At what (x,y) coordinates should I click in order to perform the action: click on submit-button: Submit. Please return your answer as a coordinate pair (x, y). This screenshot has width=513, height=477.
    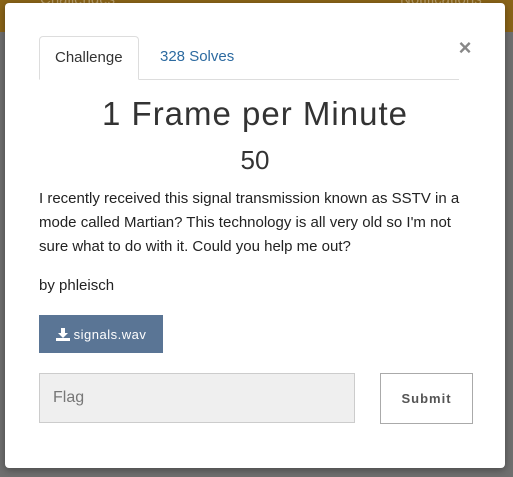
    Looking at the image, I should click on (426, 398).